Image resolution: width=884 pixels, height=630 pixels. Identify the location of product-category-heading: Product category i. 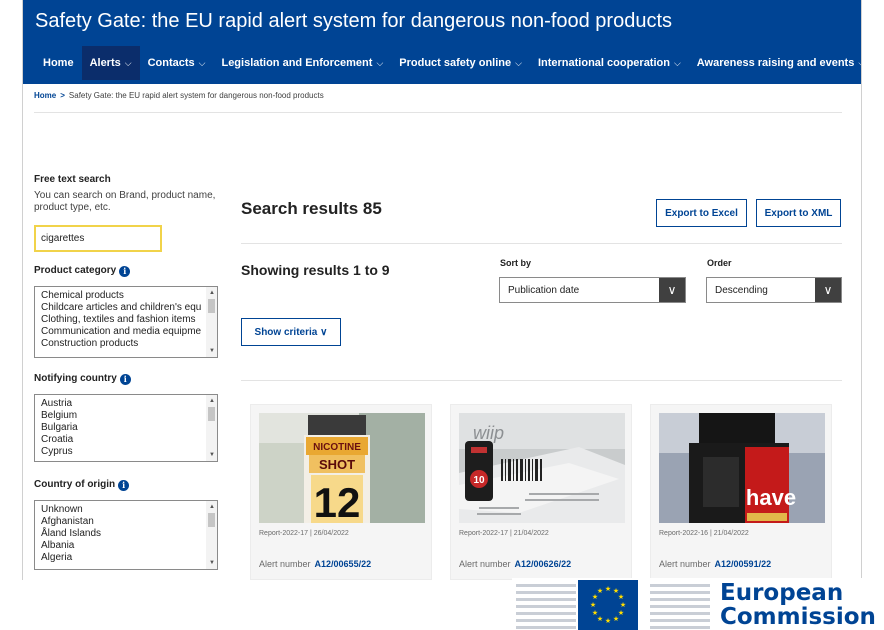
(82, 271).